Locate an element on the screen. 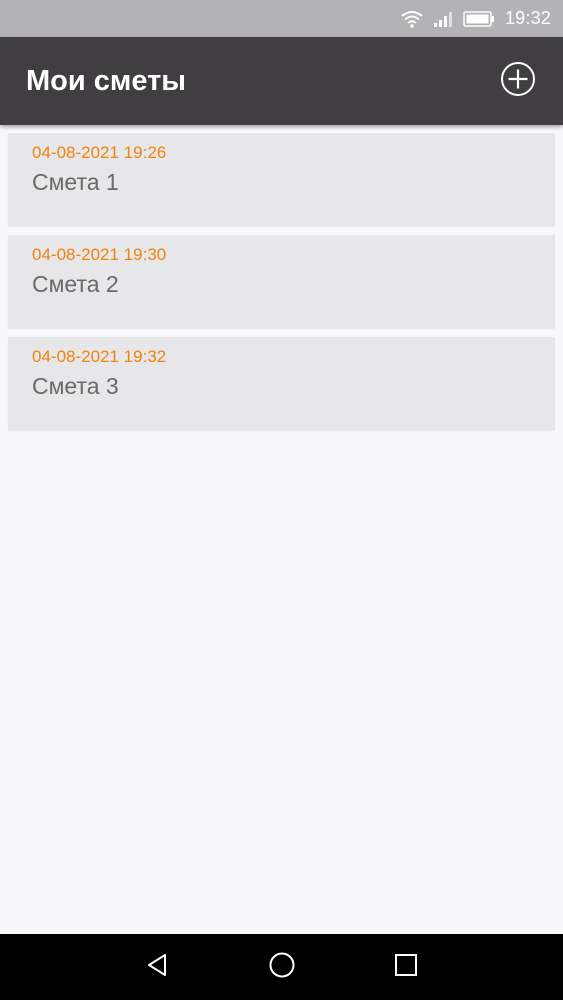 The image size is (563, 1000). estimate-date: 04-08-2021 19:32 is located at coordinates (99, 356).